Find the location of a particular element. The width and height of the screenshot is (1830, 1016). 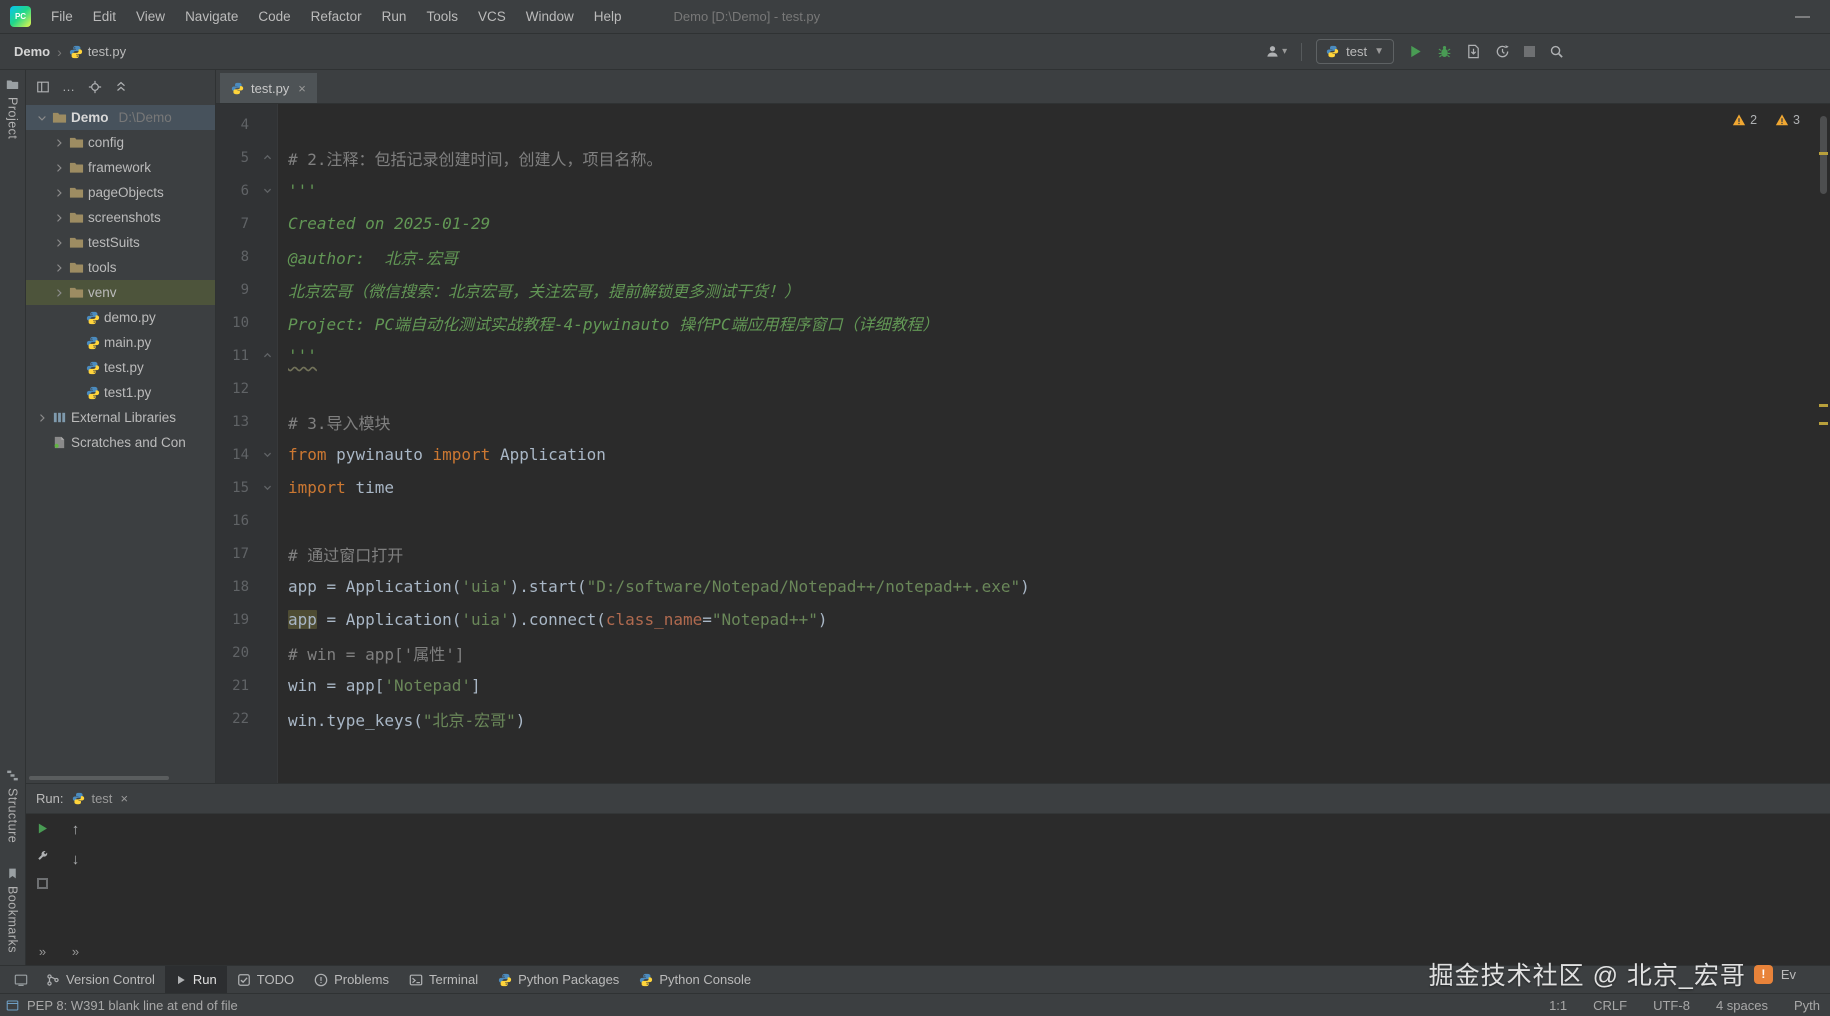

project-horizontal-scrollbar is located at coordinates (99, 778).